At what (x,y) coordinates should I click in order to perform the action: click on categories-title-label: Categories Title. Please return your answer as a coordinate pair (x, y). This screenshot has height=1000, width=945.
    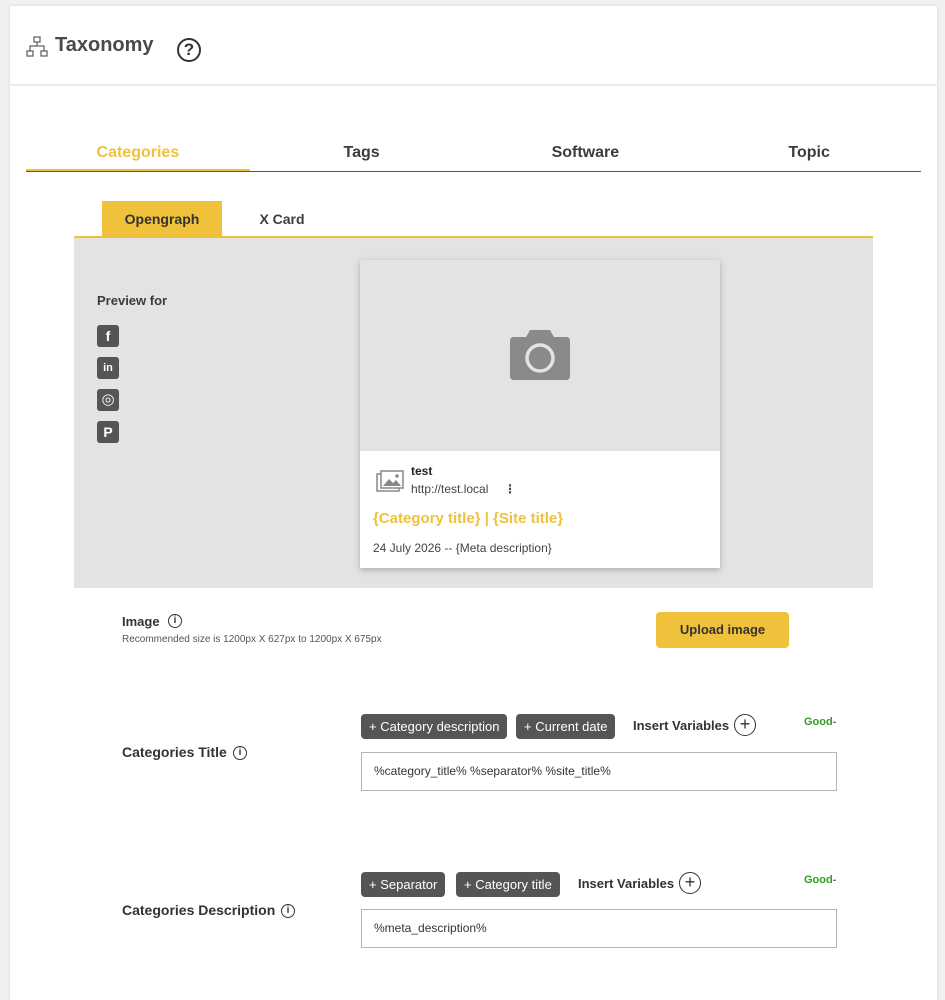
    Looking at the image, I should click on (174, 752).